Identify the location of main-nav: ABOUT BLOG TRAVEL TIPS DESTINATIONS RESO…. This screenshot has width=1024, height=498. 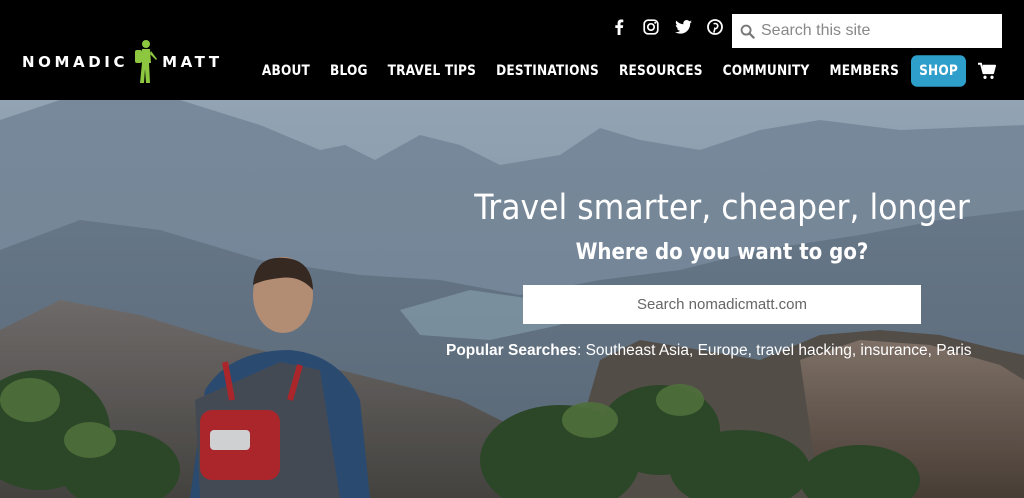
(619, 71).